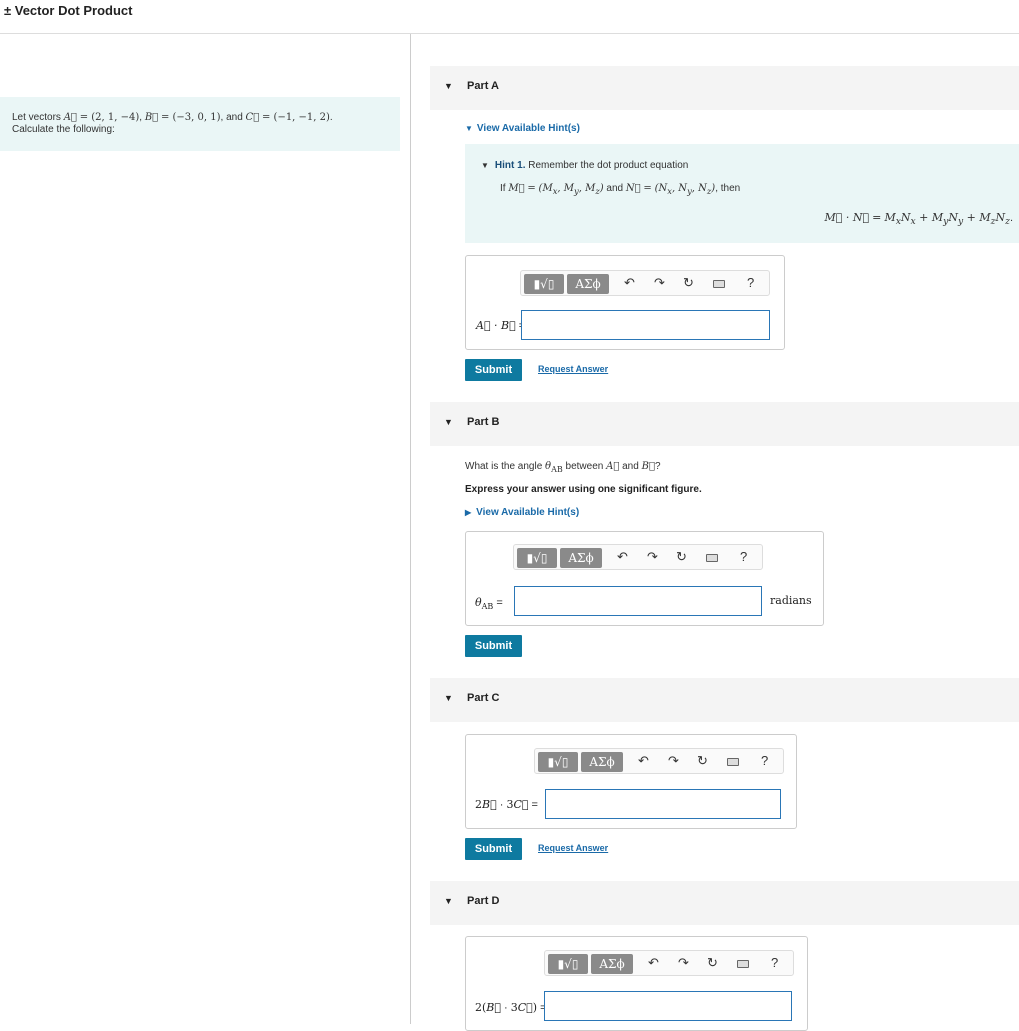 The height and width of the screenshot is (1031, 1019). What do you see at coordinates (636, 983) in the screenshot?
I see `answer-box-d: ▮√▯ ΑΣϕ ↶ ↷ ↻ ? 2(B⃗ · 3C⃗) =` at bounding box center [636, 983].